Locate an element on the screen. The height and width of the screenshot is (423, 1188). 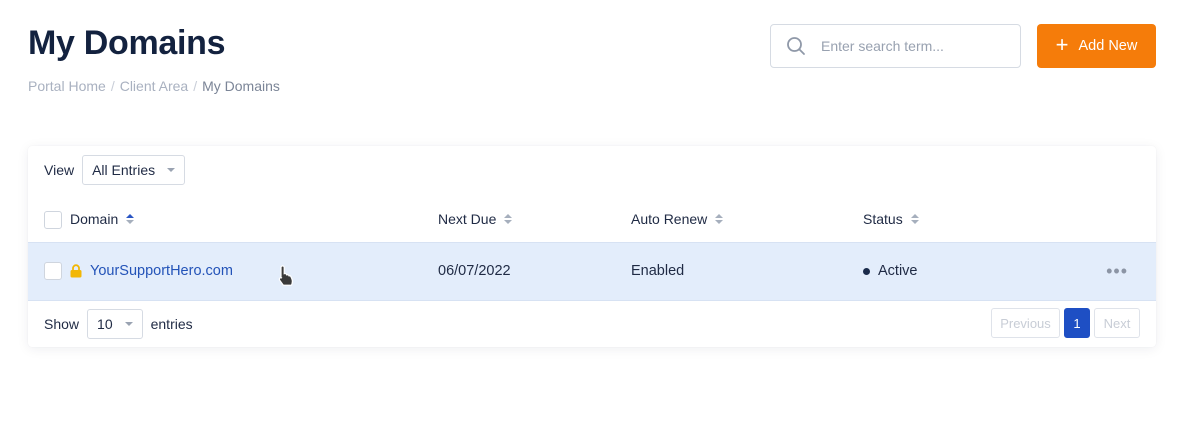
column-label: Next Due is located at coordinates (467, 219).